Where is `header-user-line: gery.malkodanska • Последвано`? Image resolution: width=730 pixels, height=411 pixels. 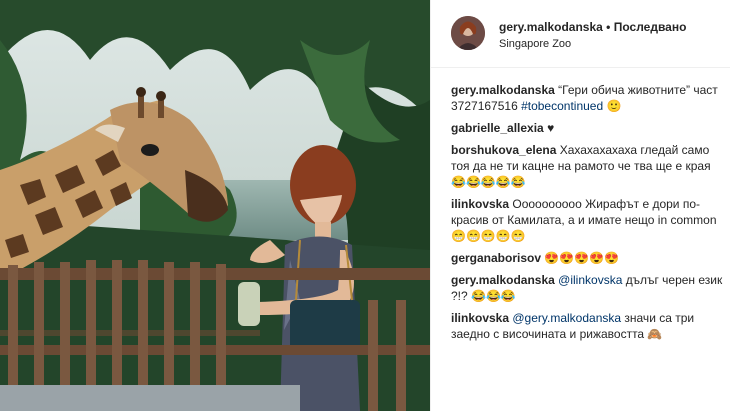 header-user-line: gery.malkodanska • Последвано is located at coordinates (592, 27).